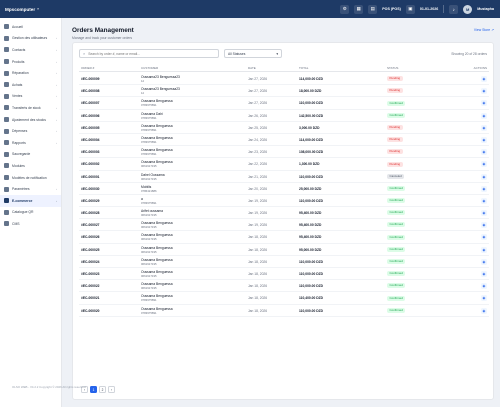 The image size is (500, 407). Describe the element at coordinates (30, 27) in the screenshot. I see `sidebar-item: Accueil` at that location.